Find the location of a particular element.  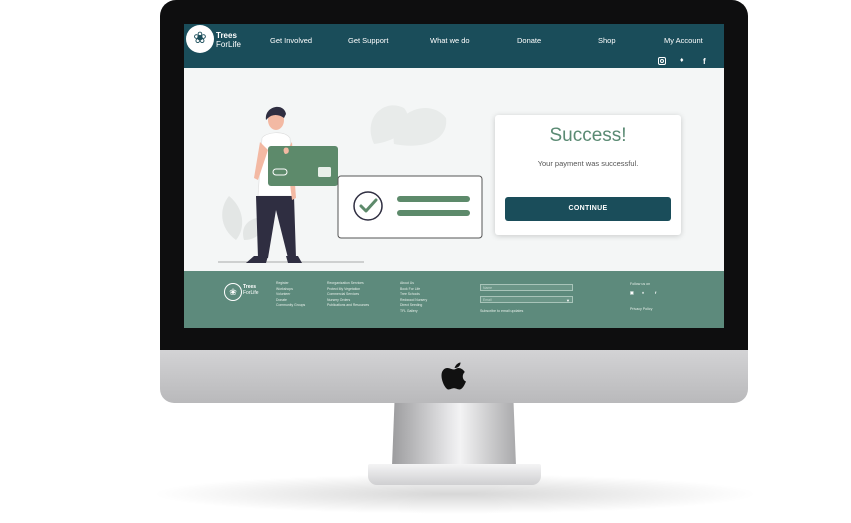

footer-link-publications: Publications and Resources is located at coordinates (348, 306).